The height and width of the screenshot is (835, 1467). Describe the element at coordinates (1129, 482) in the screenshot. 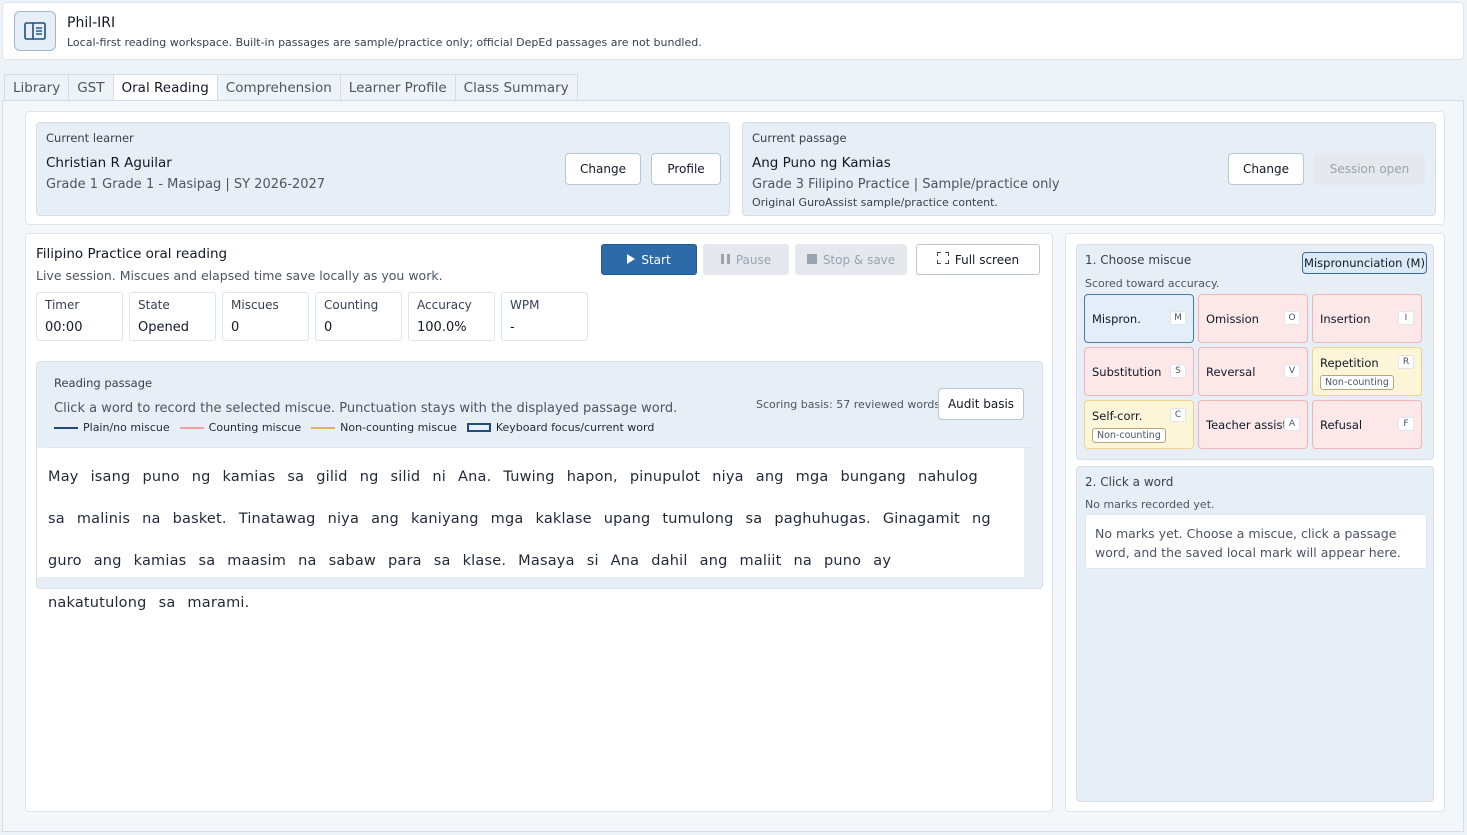

I see `click-word-title: 2. Click a word` at that location.